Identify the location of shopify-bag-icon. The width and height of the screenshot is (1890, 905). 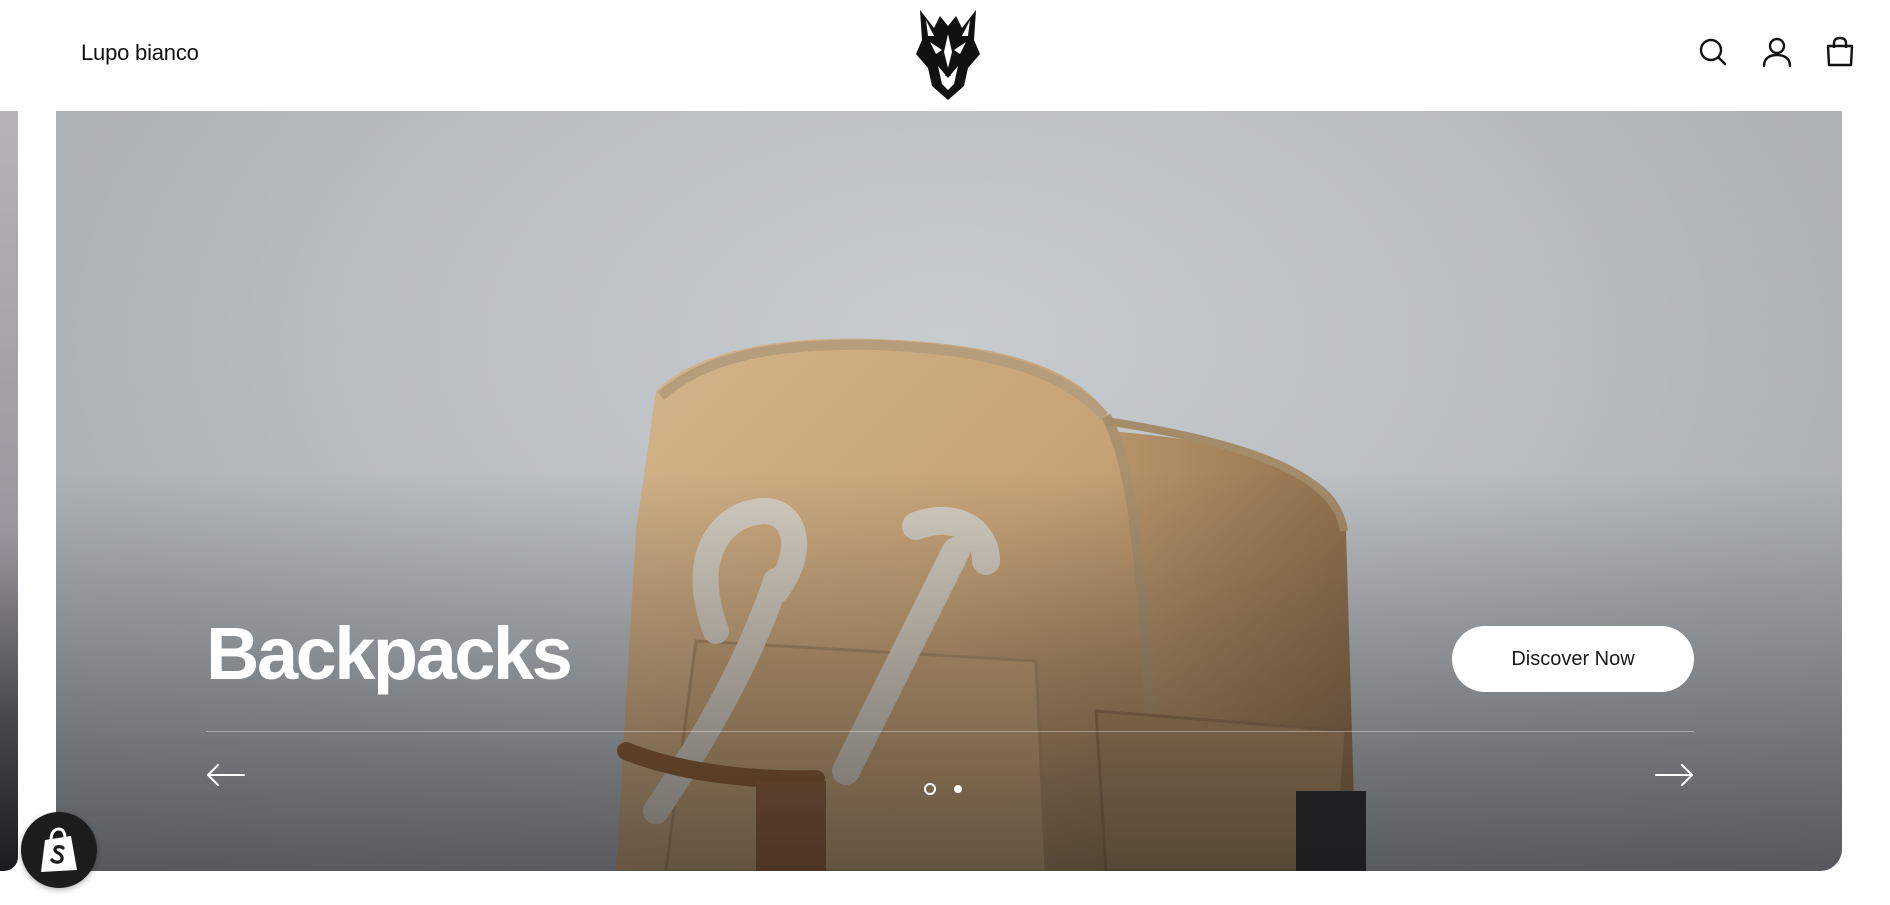
(59, 849).